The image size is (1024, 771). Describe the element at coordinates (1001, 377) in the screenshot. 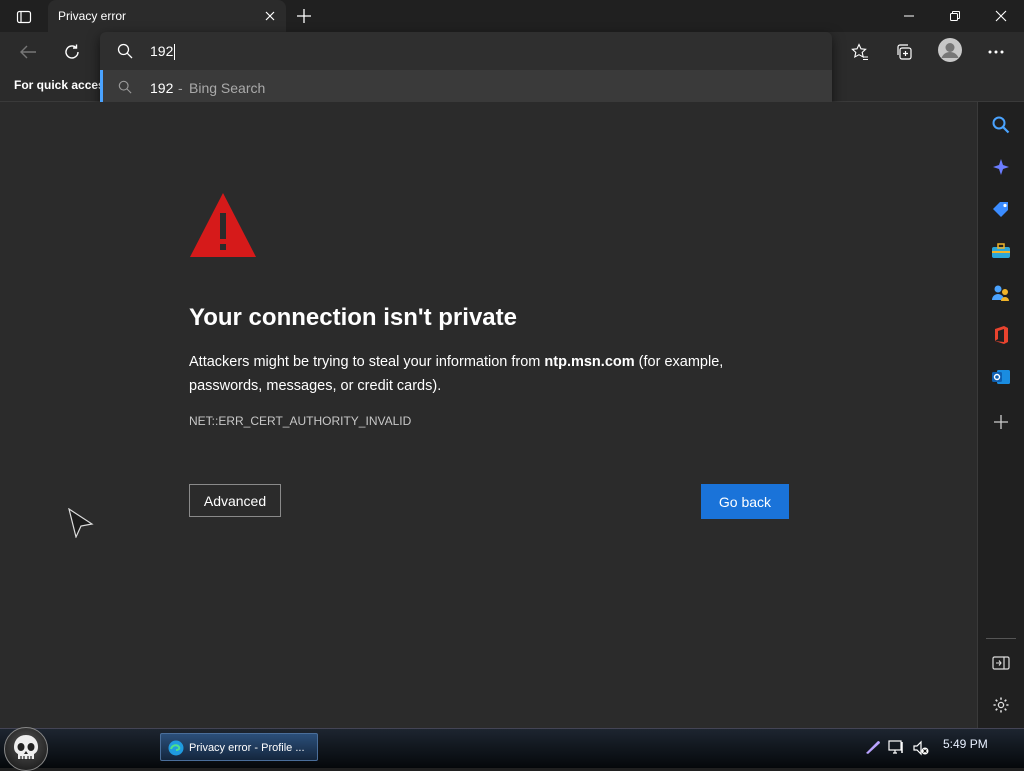

I see `outlook-icon` at that location.